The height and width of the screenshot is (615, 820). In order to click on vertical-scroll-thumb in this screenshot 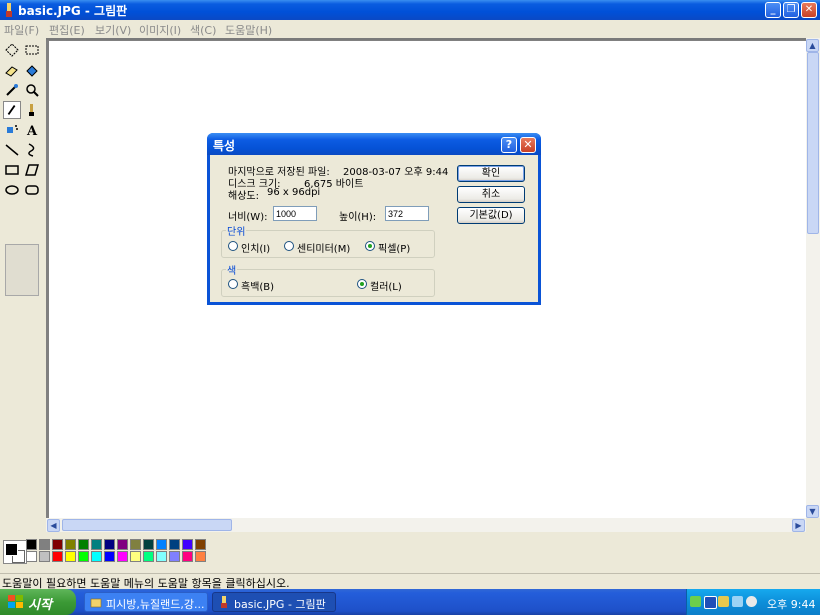, I will do `click(813, 143)`.